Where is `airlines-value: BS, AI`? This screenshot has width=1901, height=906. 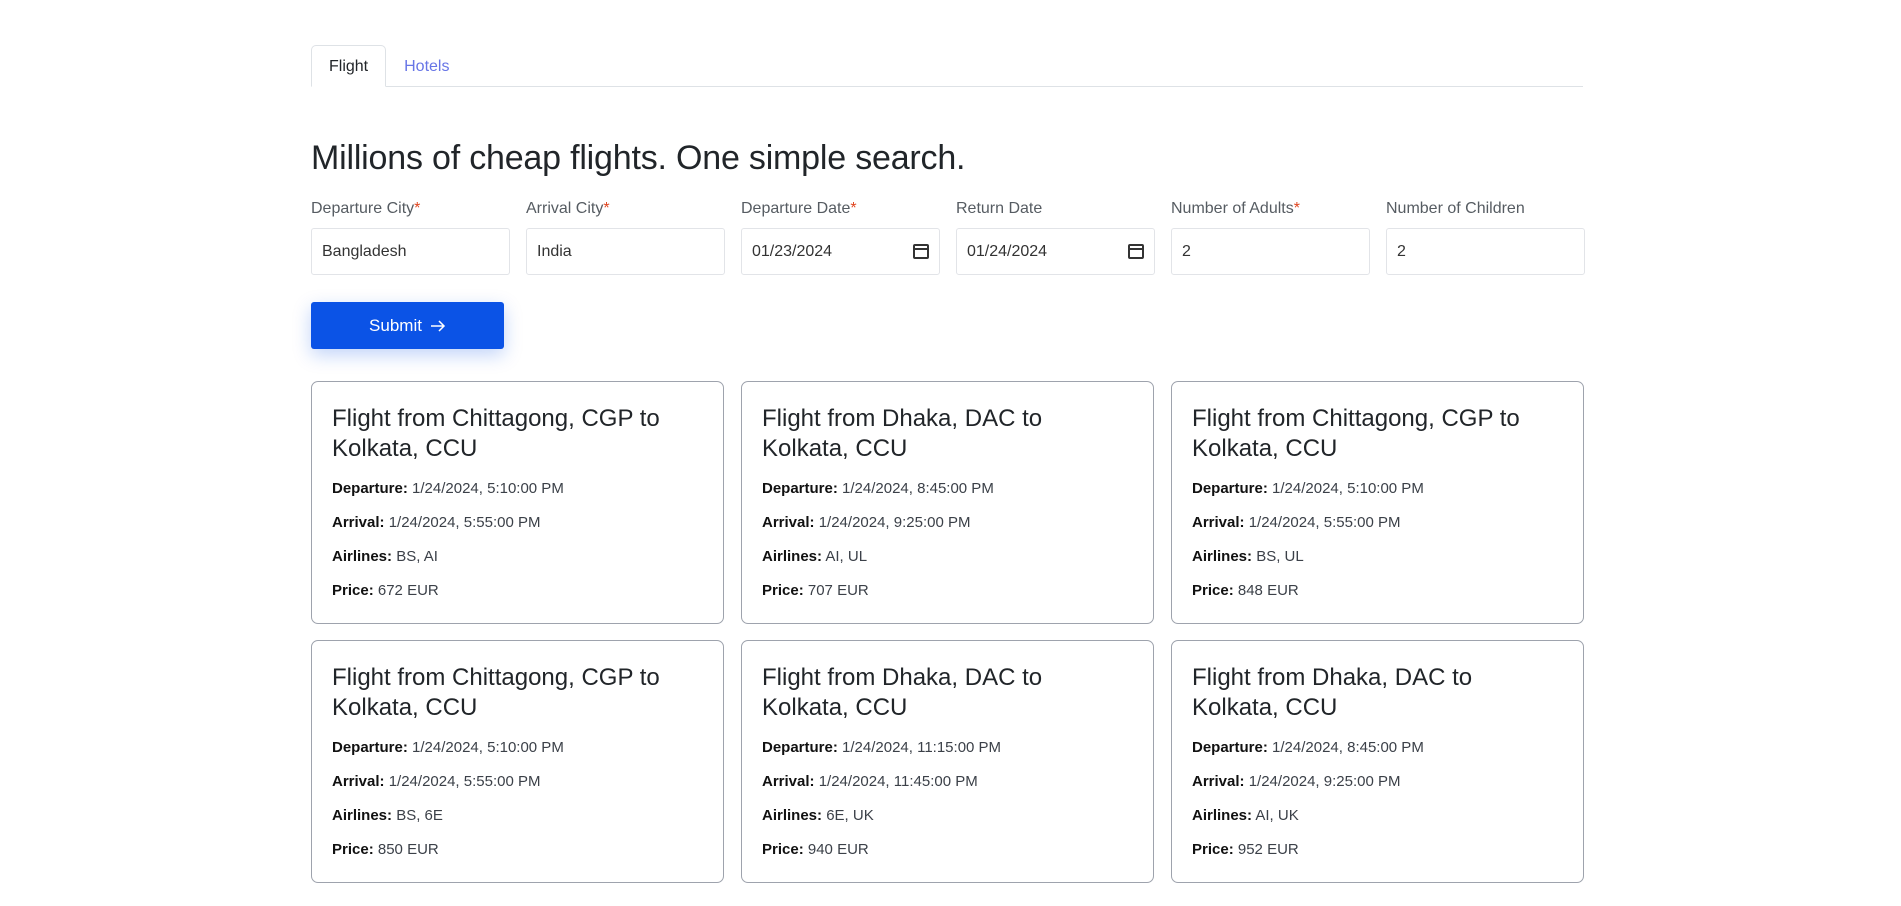 airlines-value: BS, AI is located at coordinates (417, 556).